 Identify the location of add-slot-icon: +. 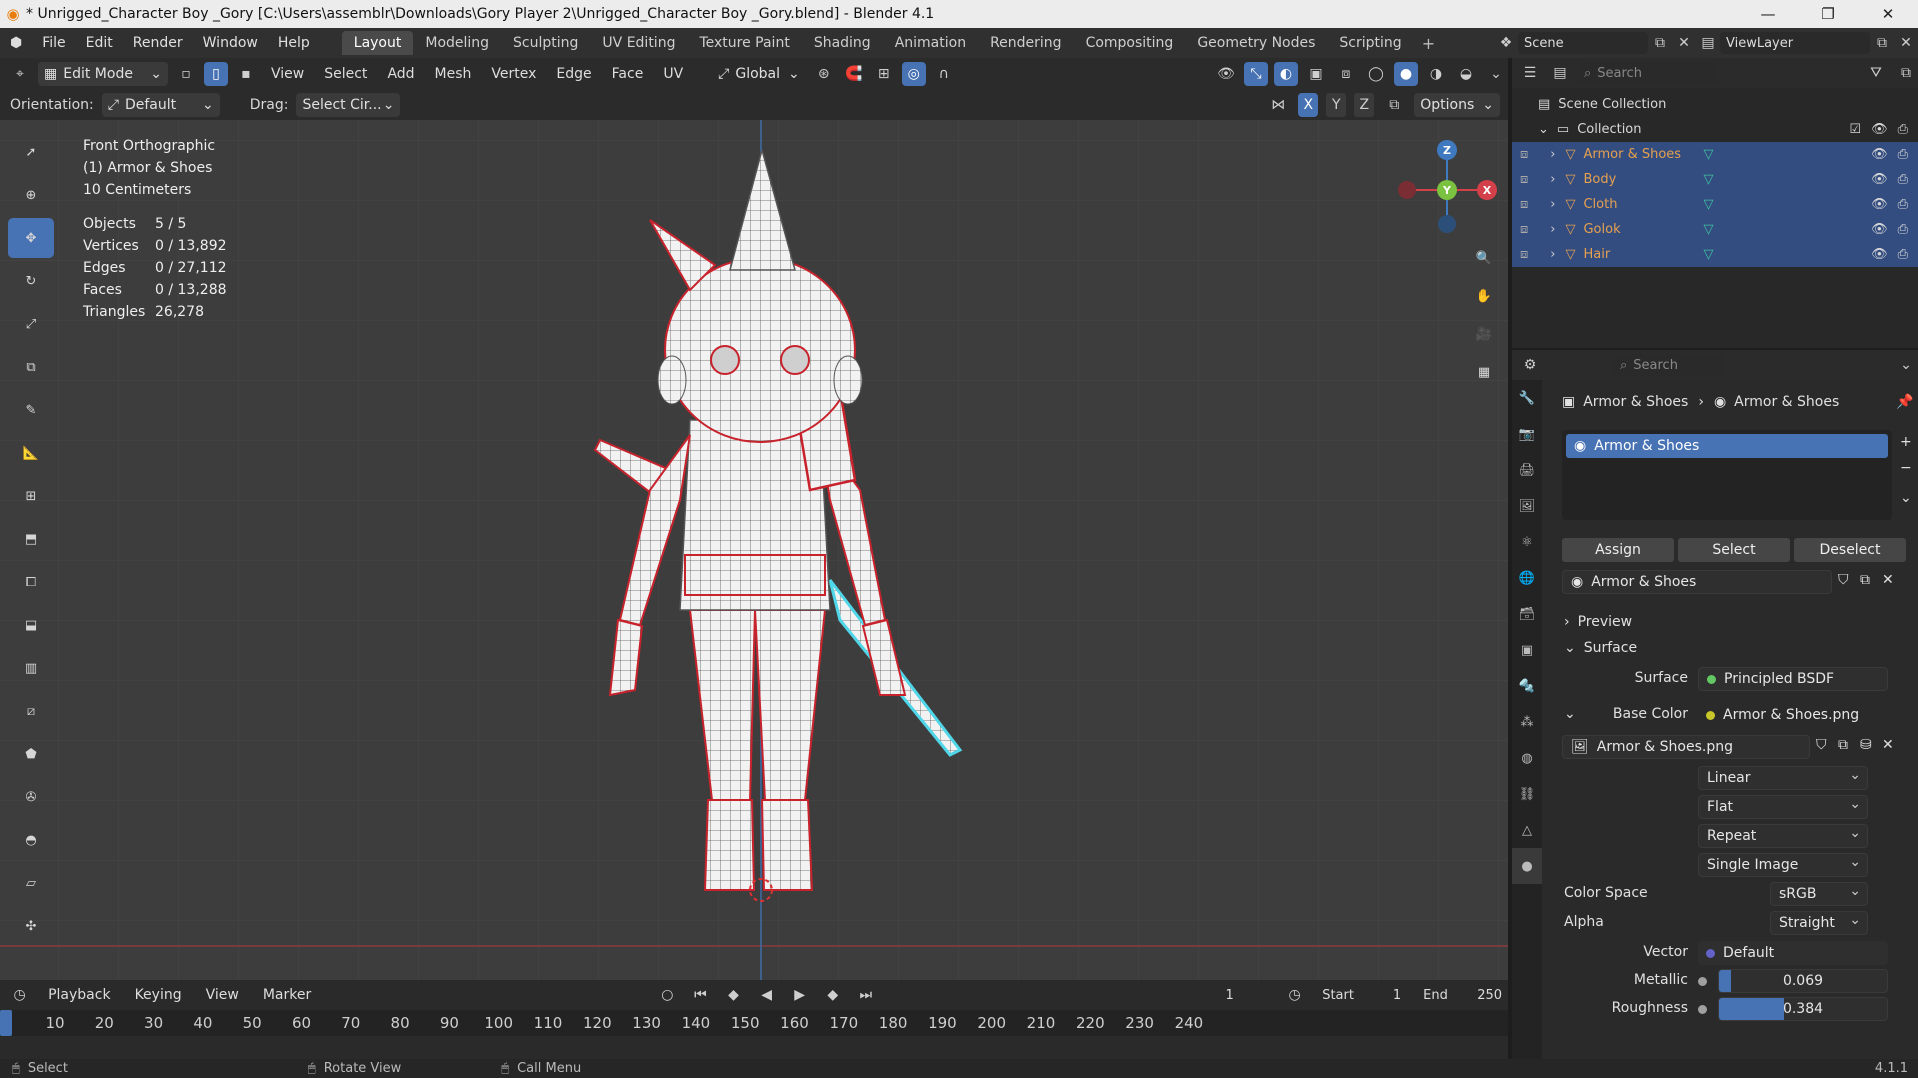
(1906, 442).